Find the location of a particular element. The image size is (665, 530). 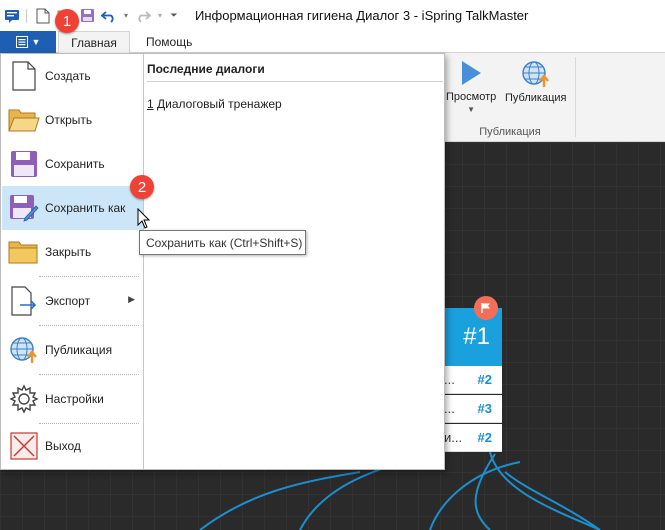

recent-item-label: Диалоговый тренажер is located at coordinates (219, 104).